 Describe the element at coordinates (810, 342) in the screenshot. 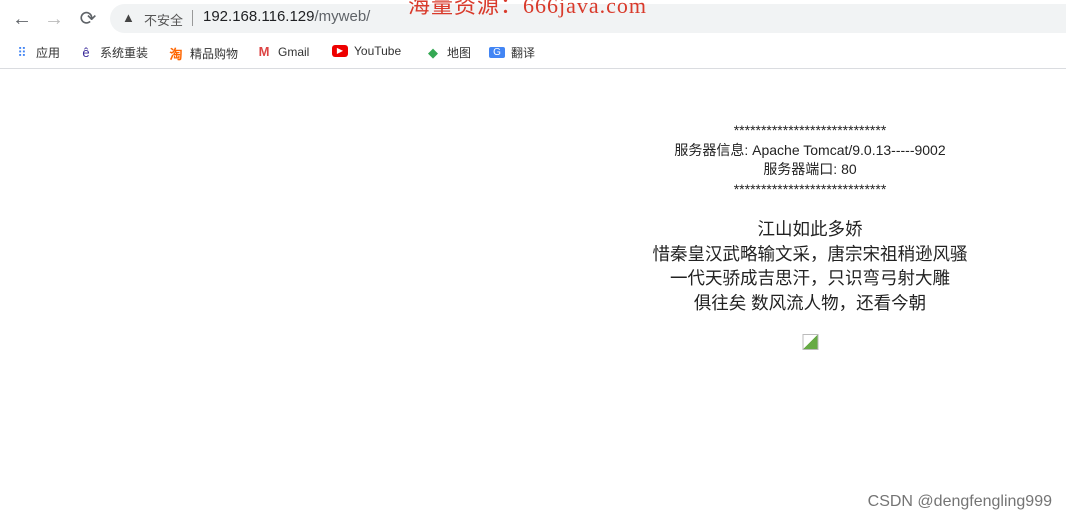

I see `broken-image-icon` at that location.